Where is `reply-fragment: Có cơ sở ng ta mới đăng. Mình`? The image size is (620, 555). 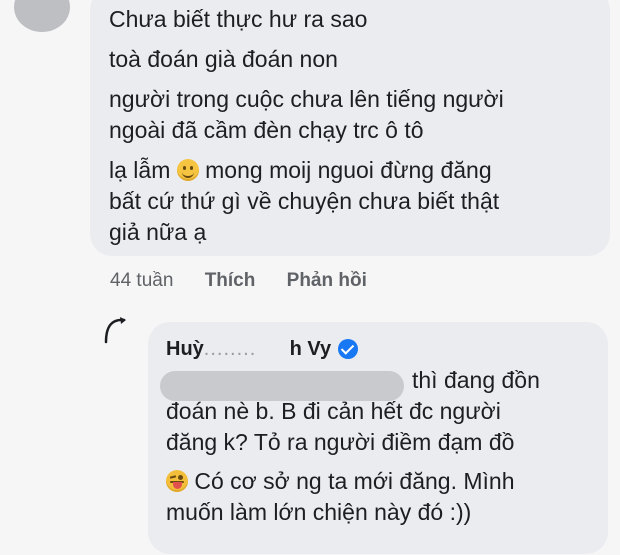
reply-fragment: Có cơ sở ng ta mới đăng. Mình is located at coordinates (354, 481).